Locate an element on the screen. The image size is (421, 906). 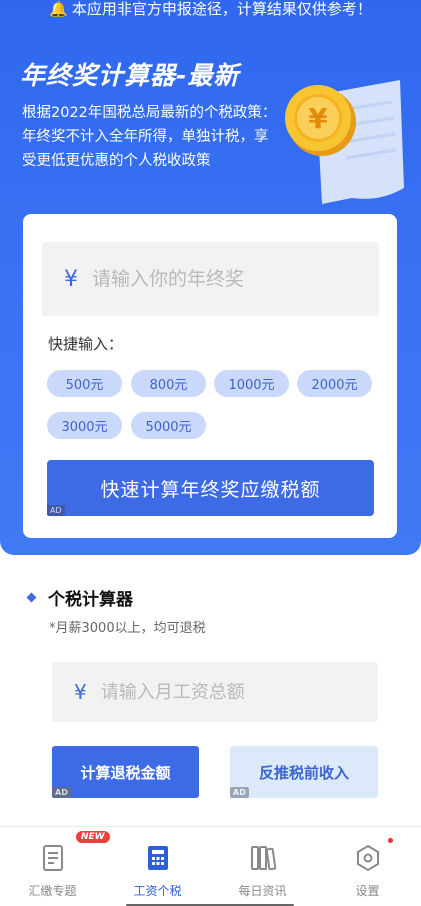
tab-salary-tax: 工资个税 is located at coordinates (157, 866).